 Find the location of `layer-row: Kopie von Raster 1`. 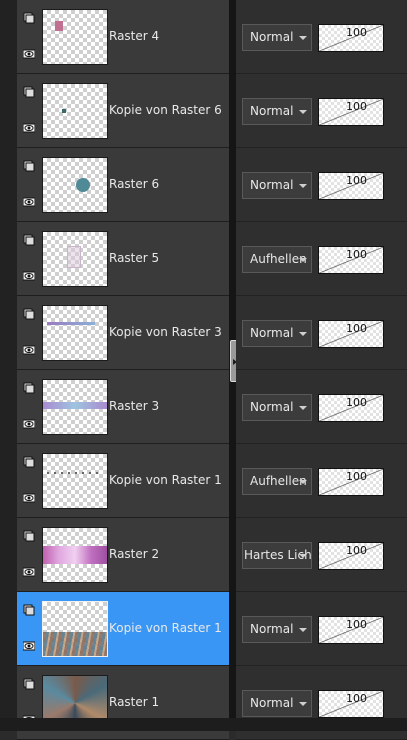

layer-row: Kopie von Raster 1 is located at coordinates (123, 481).